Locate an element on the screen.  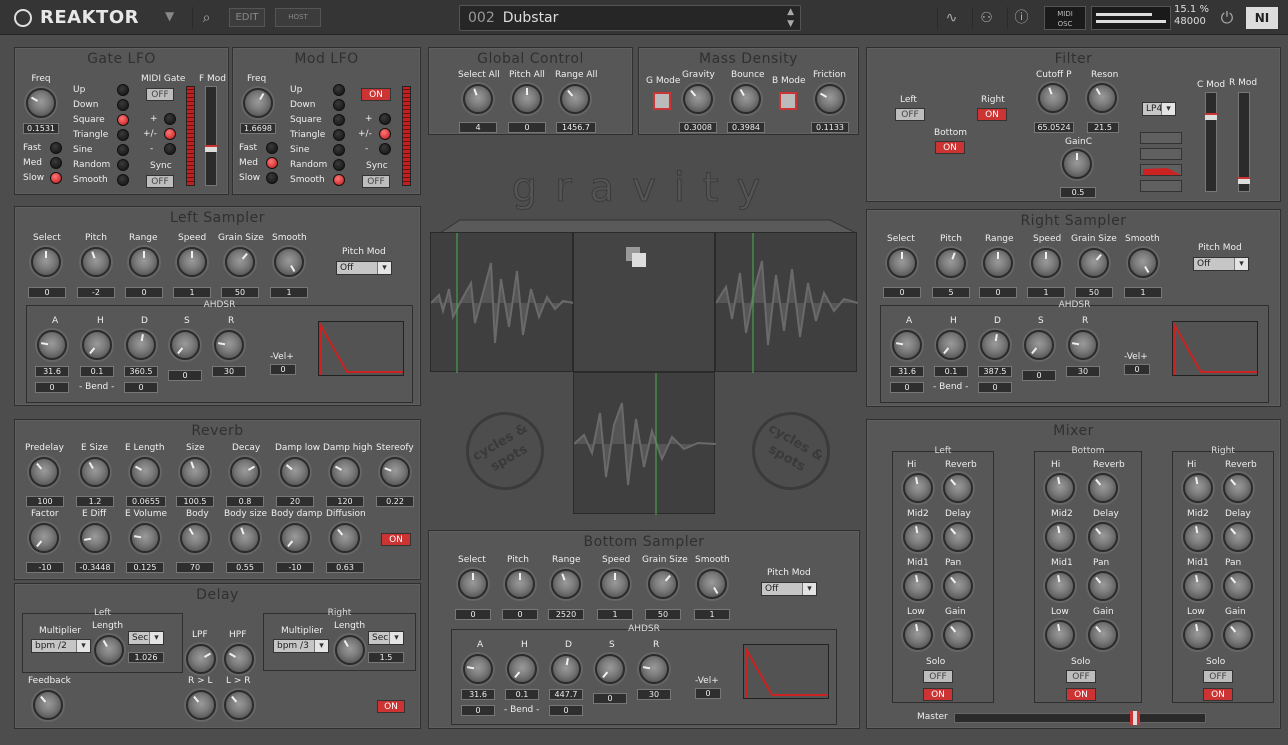
solo-toggle: OFF is located at coordinates (1081, 676).